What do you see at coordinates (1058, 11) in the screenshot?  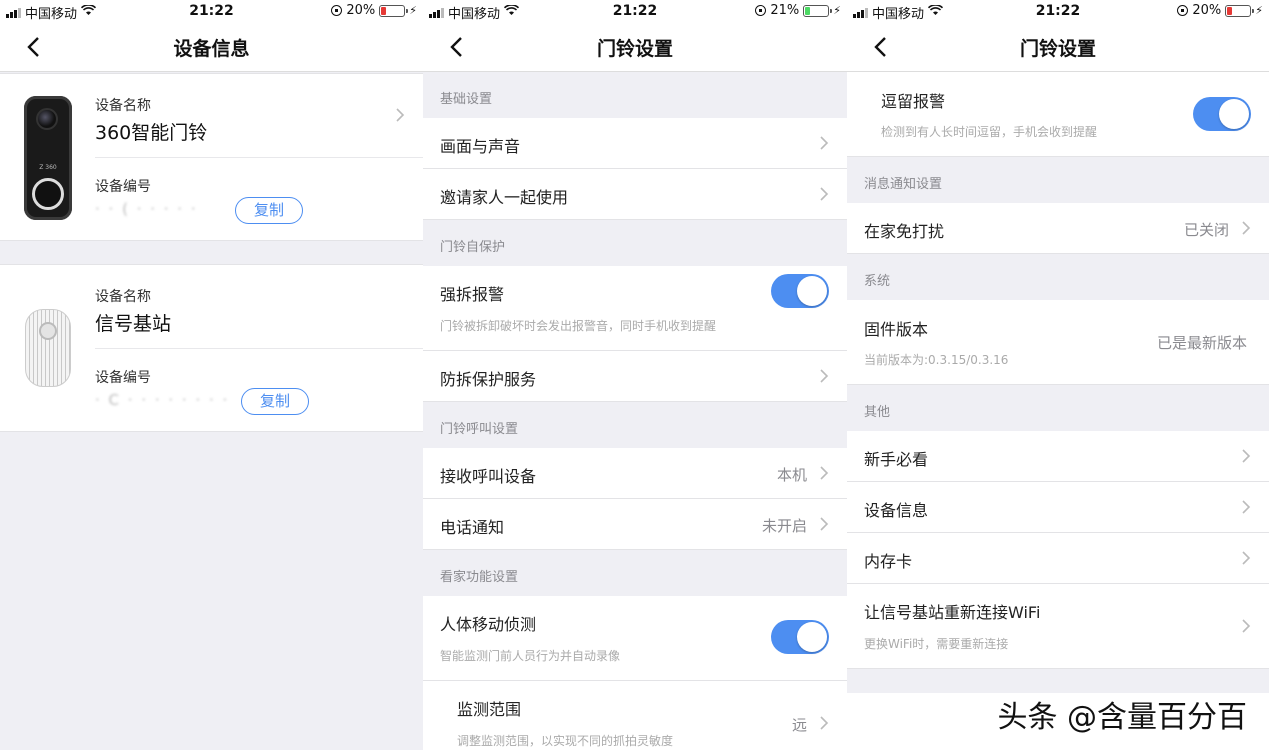 I see `status-bar: 中国移动 21:22 20% ⚡` at bounding box center [1058, 11].